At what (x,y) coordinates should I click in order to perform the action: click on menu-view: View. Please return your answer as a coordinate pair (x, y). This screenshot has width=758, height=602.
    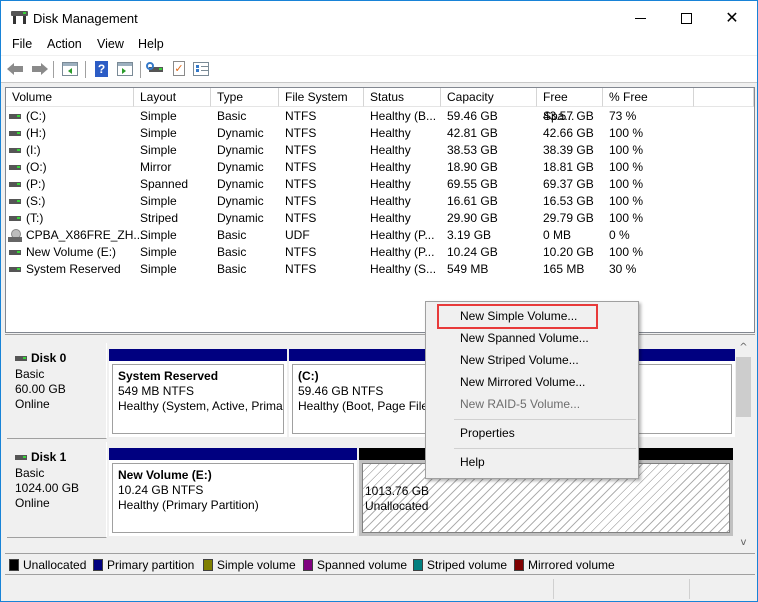
    Looking at the image, I should click on (110, 44).